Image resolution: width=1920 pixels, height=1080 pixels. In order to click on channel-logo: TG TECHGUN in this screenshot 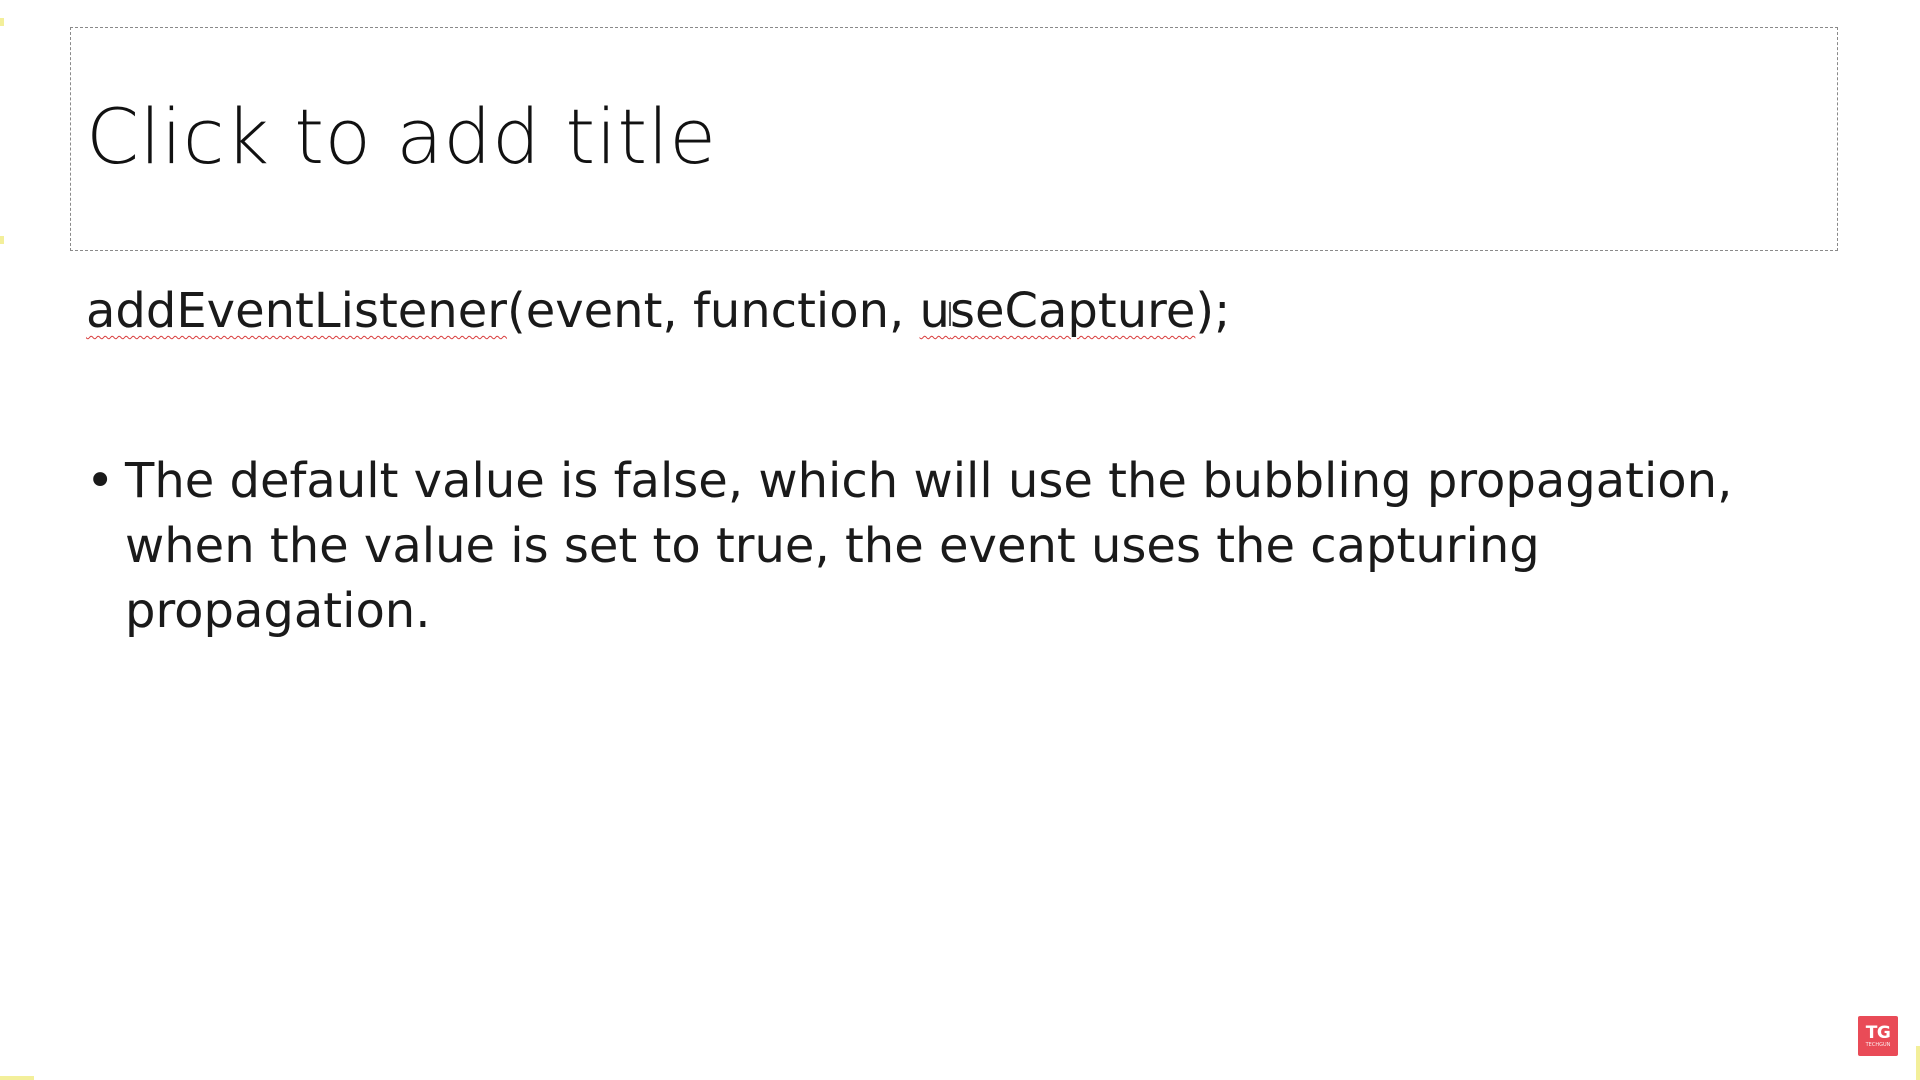, I will do `click(1878, 1036)`.